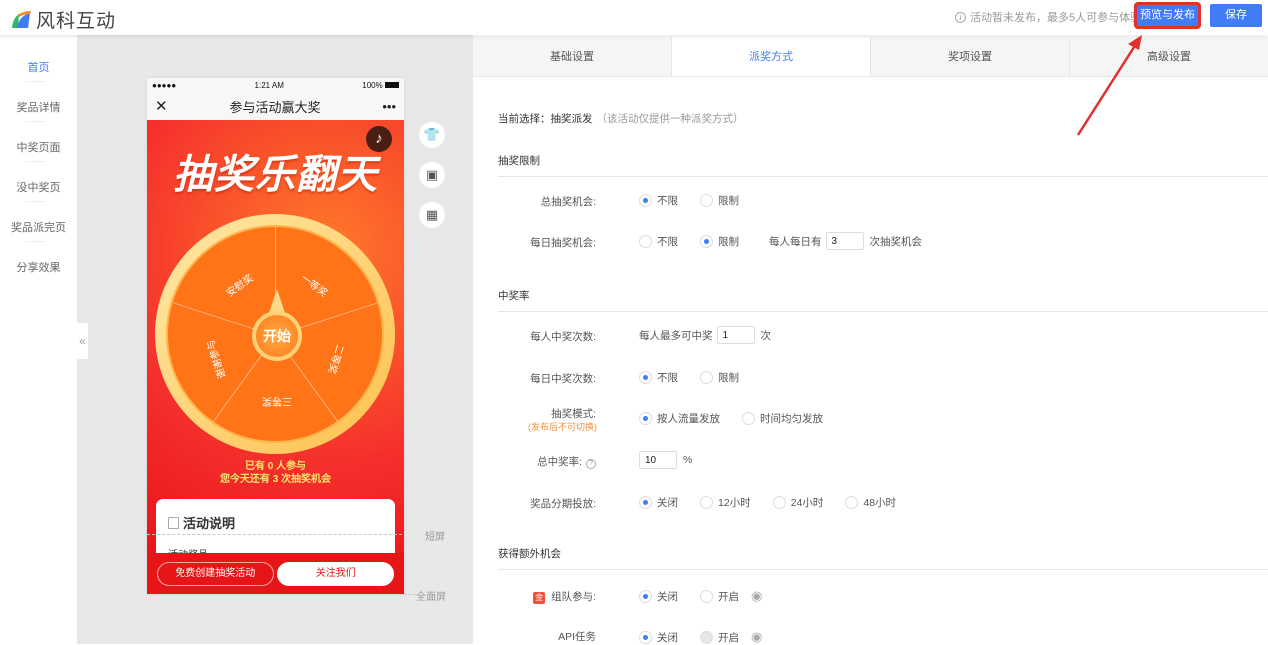 This screenshot has width=1268, height=645. Describe the element at coordinates (658, 460) in the screenshot. I see `total-rate-input` at that location.